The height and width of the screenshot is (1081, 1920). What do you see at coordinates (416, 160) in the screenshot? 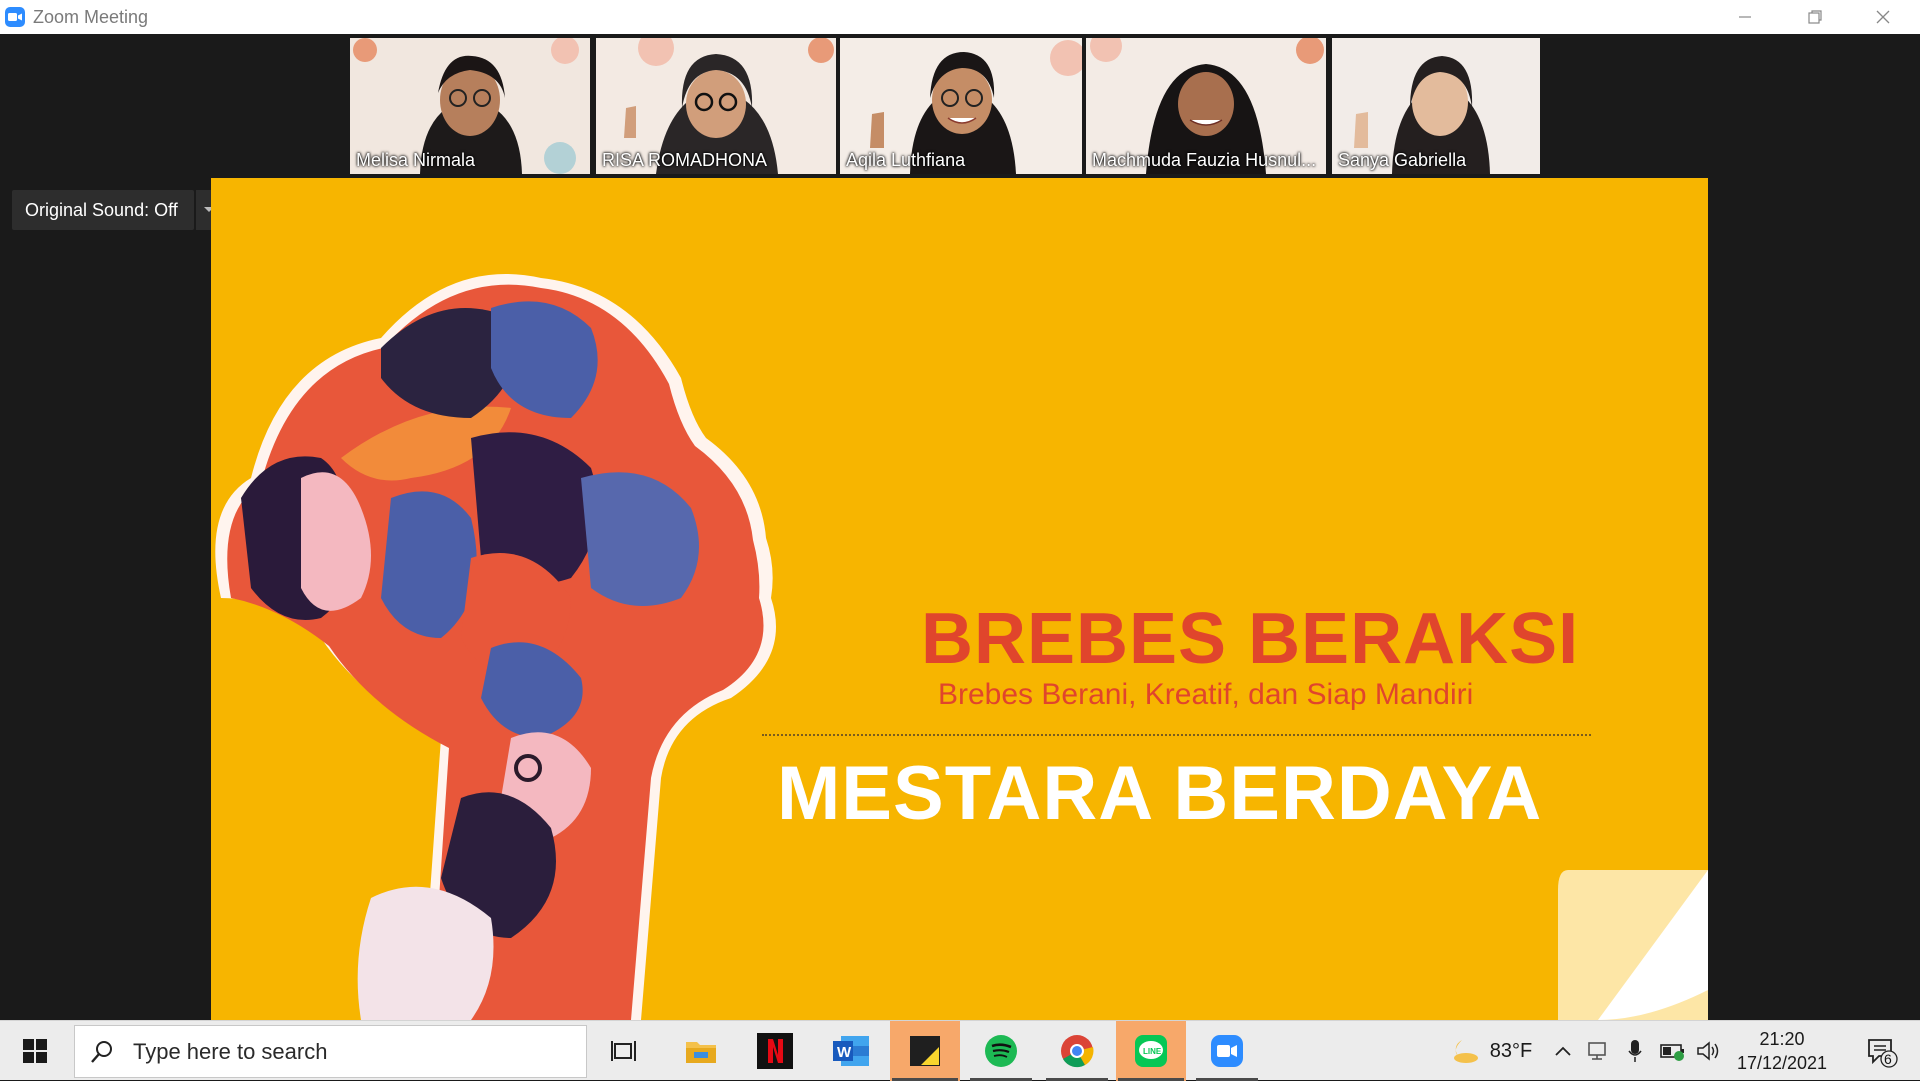
I see `participant-name: Melisa Nirmala` at bounding box center [416, 160].